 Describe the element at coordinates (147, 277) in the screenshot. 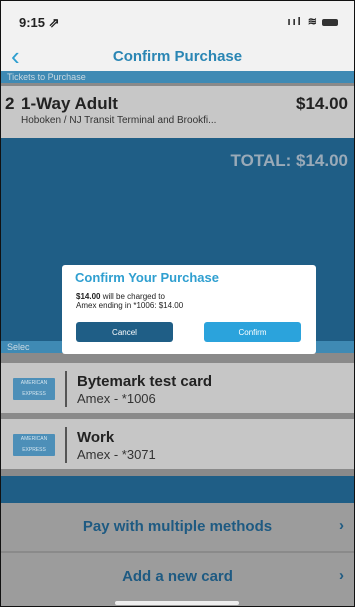

I see `dialog-title: Confirm Your Purchase` at that location.